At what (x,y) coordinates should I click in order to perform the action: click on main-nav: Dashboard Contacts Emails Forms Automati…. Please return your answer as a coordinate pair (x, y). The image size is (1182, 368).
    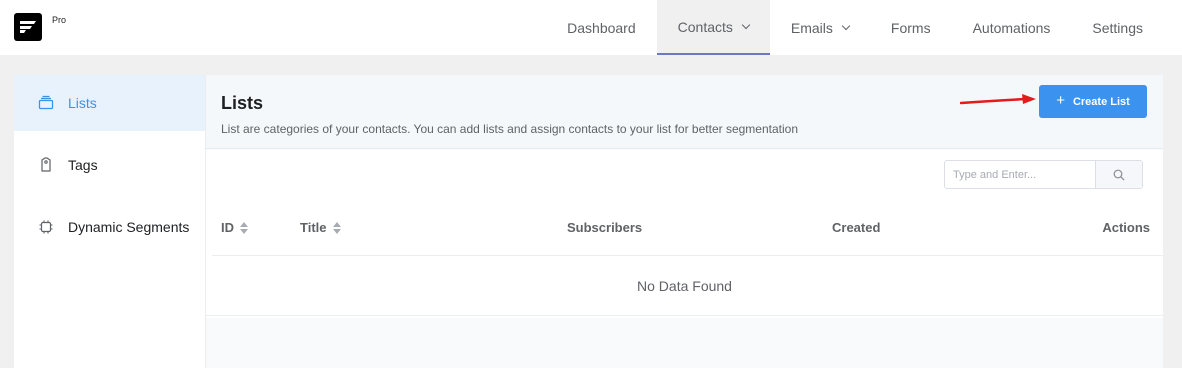
    Looking at the image, I should click on (855, 27).